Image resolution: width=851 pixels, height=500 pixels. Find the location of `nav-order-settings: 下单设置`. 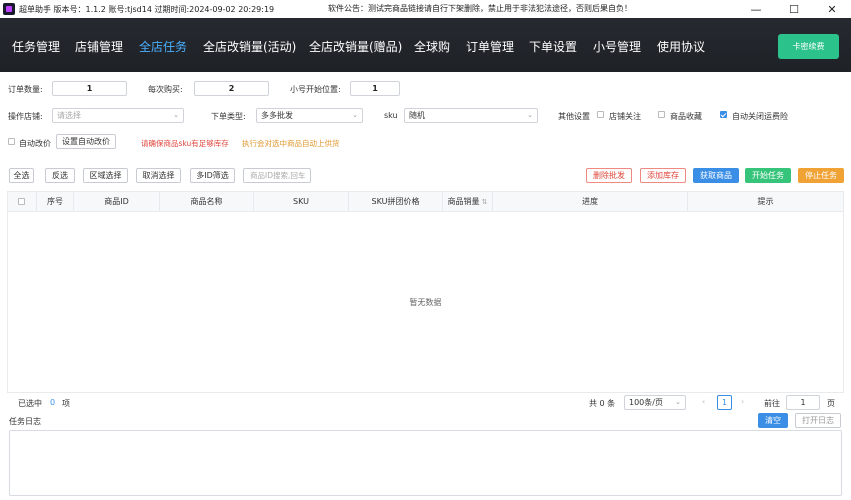

nav-order-settings: 下单设置 is located at coordinates (553, 46).